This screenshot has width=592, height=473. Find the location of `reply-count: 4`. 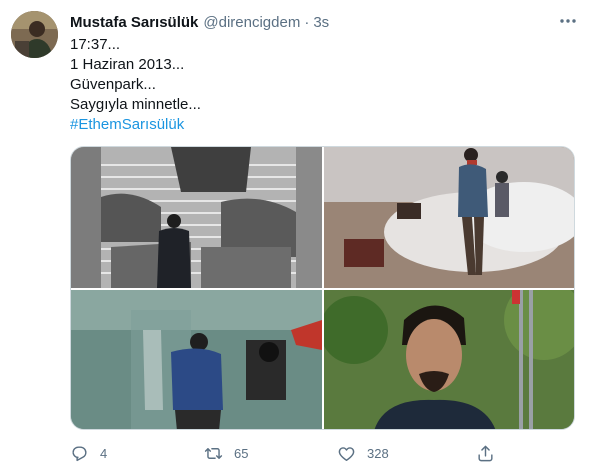

reply-count: 4 is located at coordinates (104, 453).